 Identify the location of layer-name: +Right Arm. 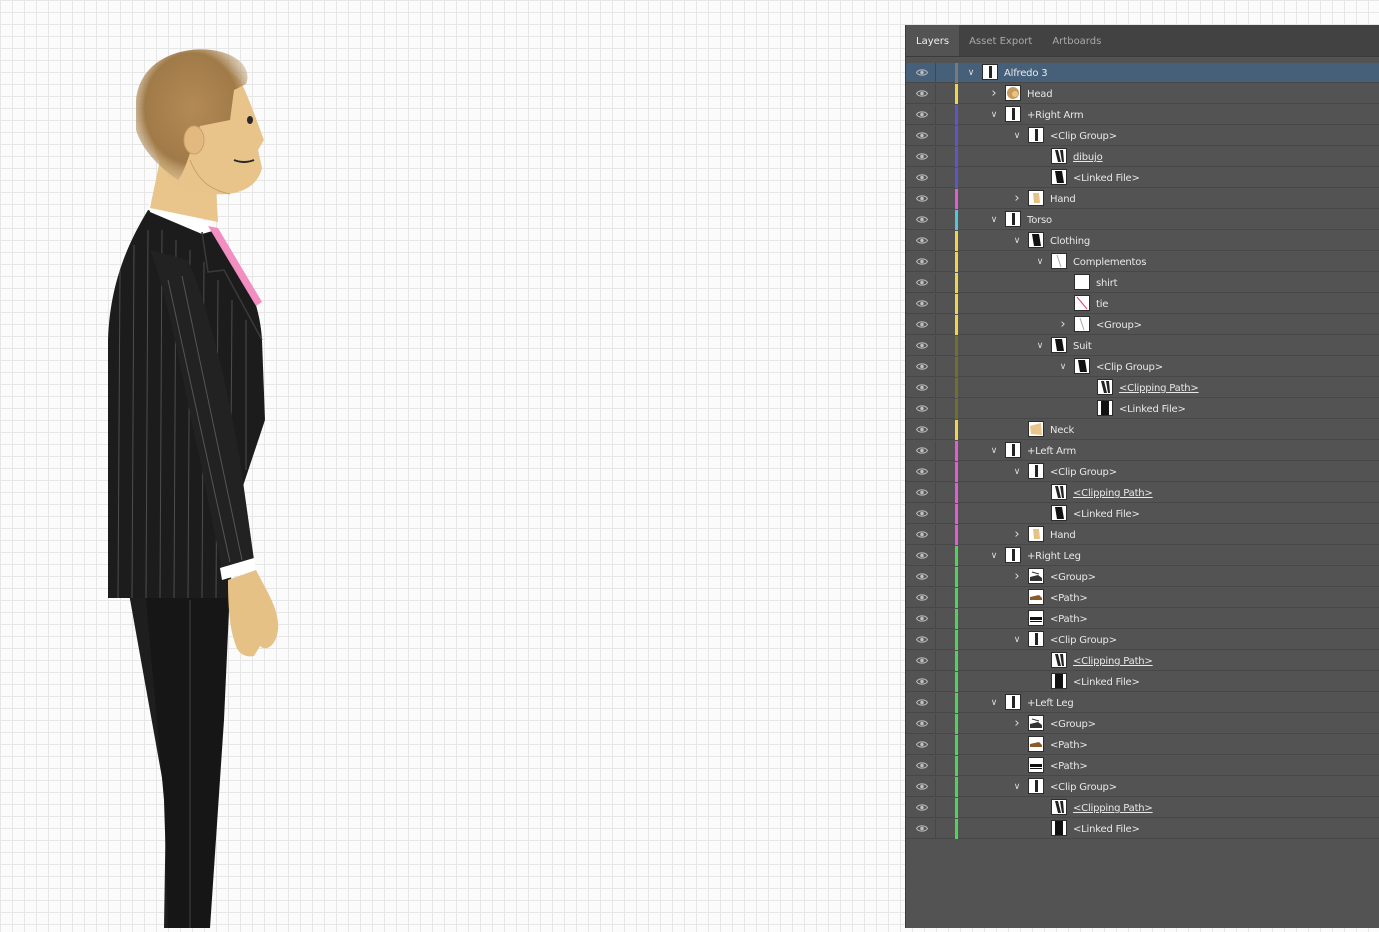
(1055, 115).